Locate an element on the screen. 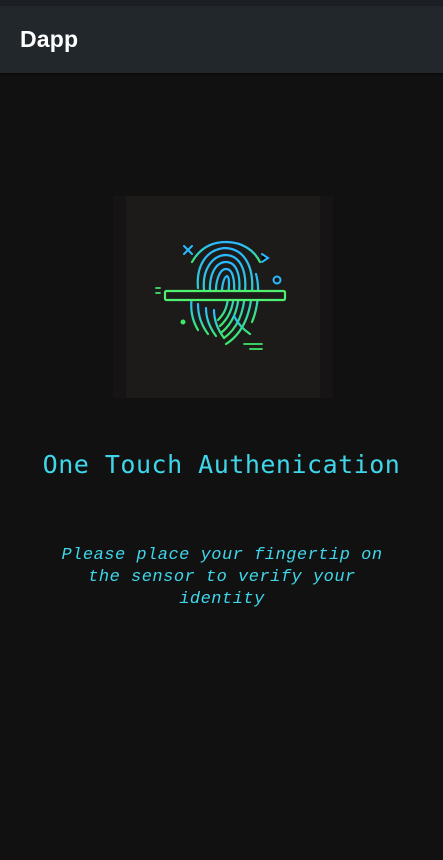 This screenshot has width=443, height=860. fingerprint-image-panel is located at coordinates (223, 297).